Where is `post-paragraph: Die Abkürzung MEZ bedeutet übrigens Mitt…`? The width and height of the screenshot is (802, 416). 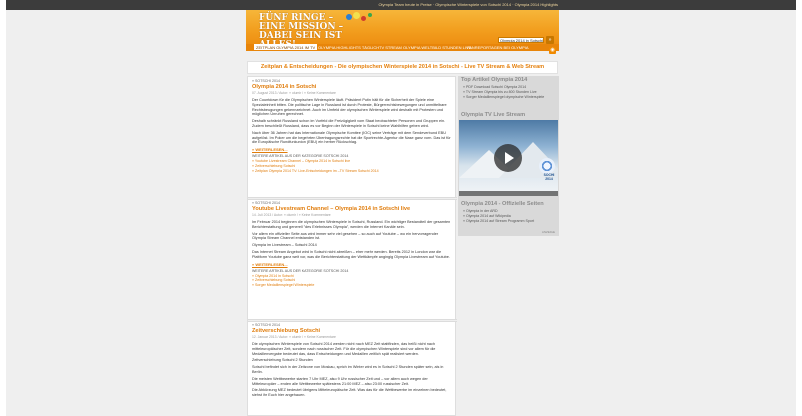 post-paragraph: Die Abkürzung MEZ bedeutet übrigens Mitt… is located at coordinates (349, 393).